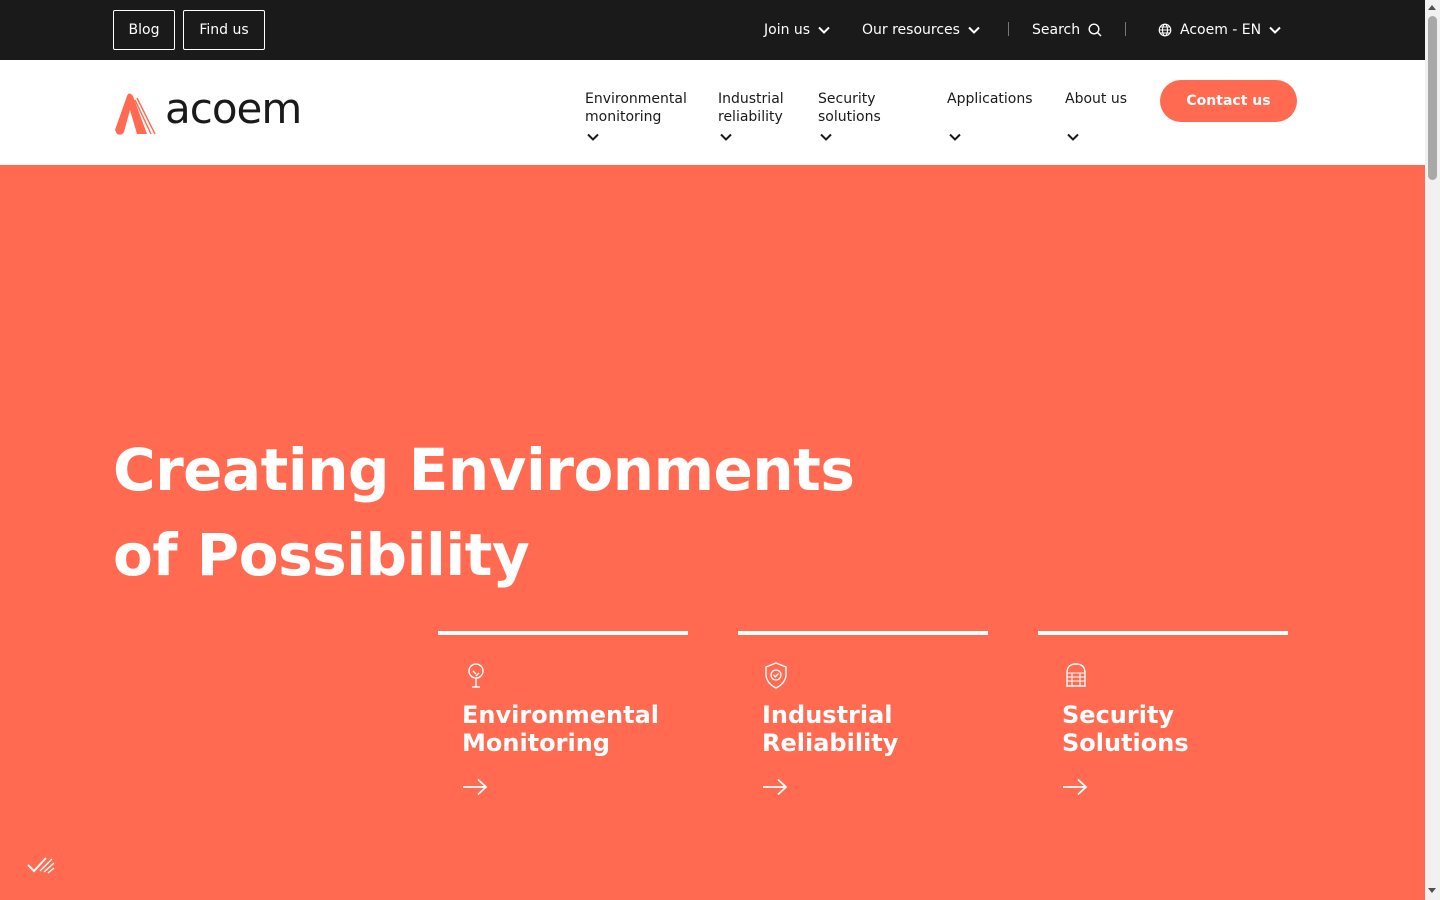 The height and width of the screenshot is (900, 1440). I want to click on find-us-button: Find us, so click(224, 30).